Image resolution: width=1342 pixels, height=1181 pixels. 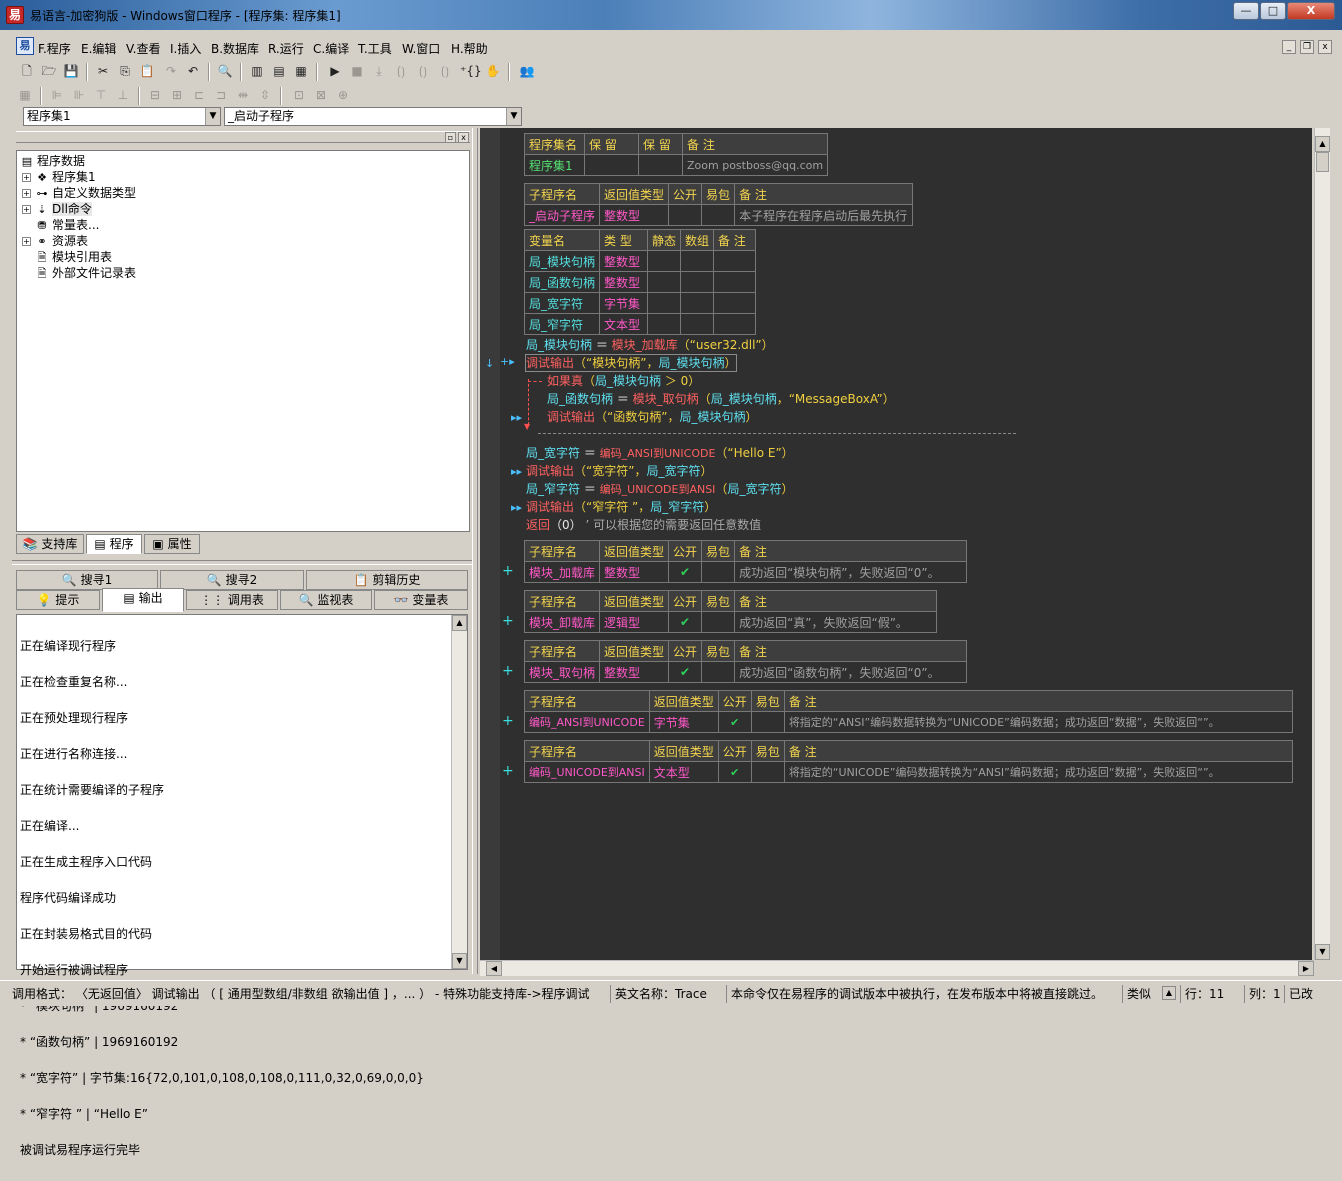 I want to click on code-line: 调试输出（“宽字符”，局_宽字符）, so click(x=619, y=471).